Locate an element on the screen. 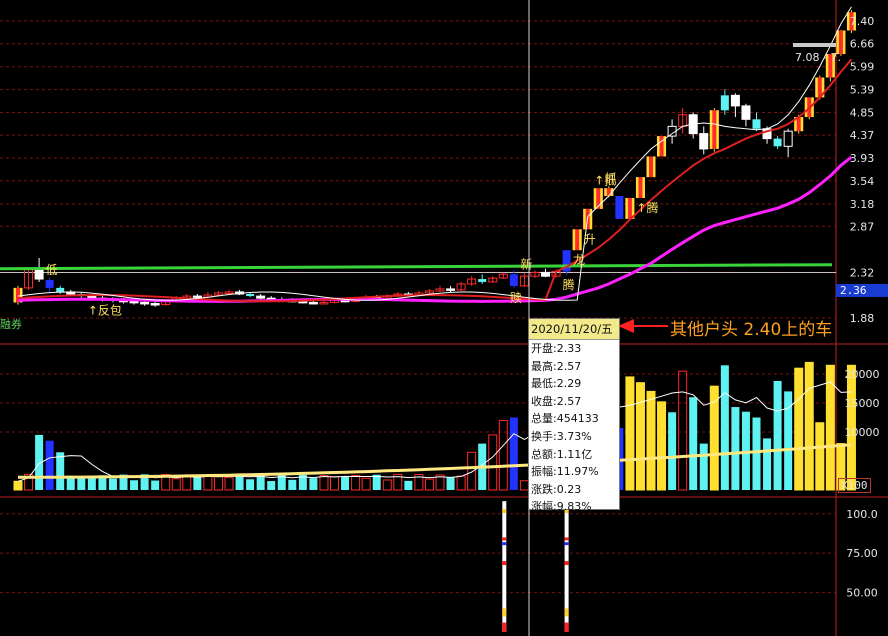  current-price-tag: 2.36 is located at coordinates (862, 290).